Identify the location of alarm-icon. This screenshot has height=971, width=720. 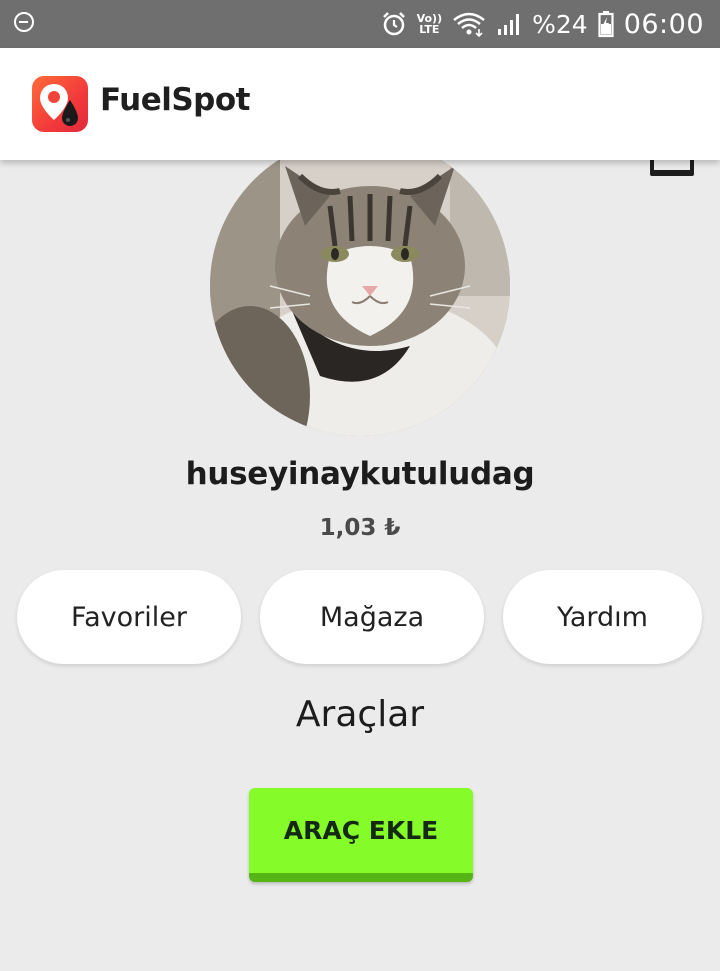
(394, 24).